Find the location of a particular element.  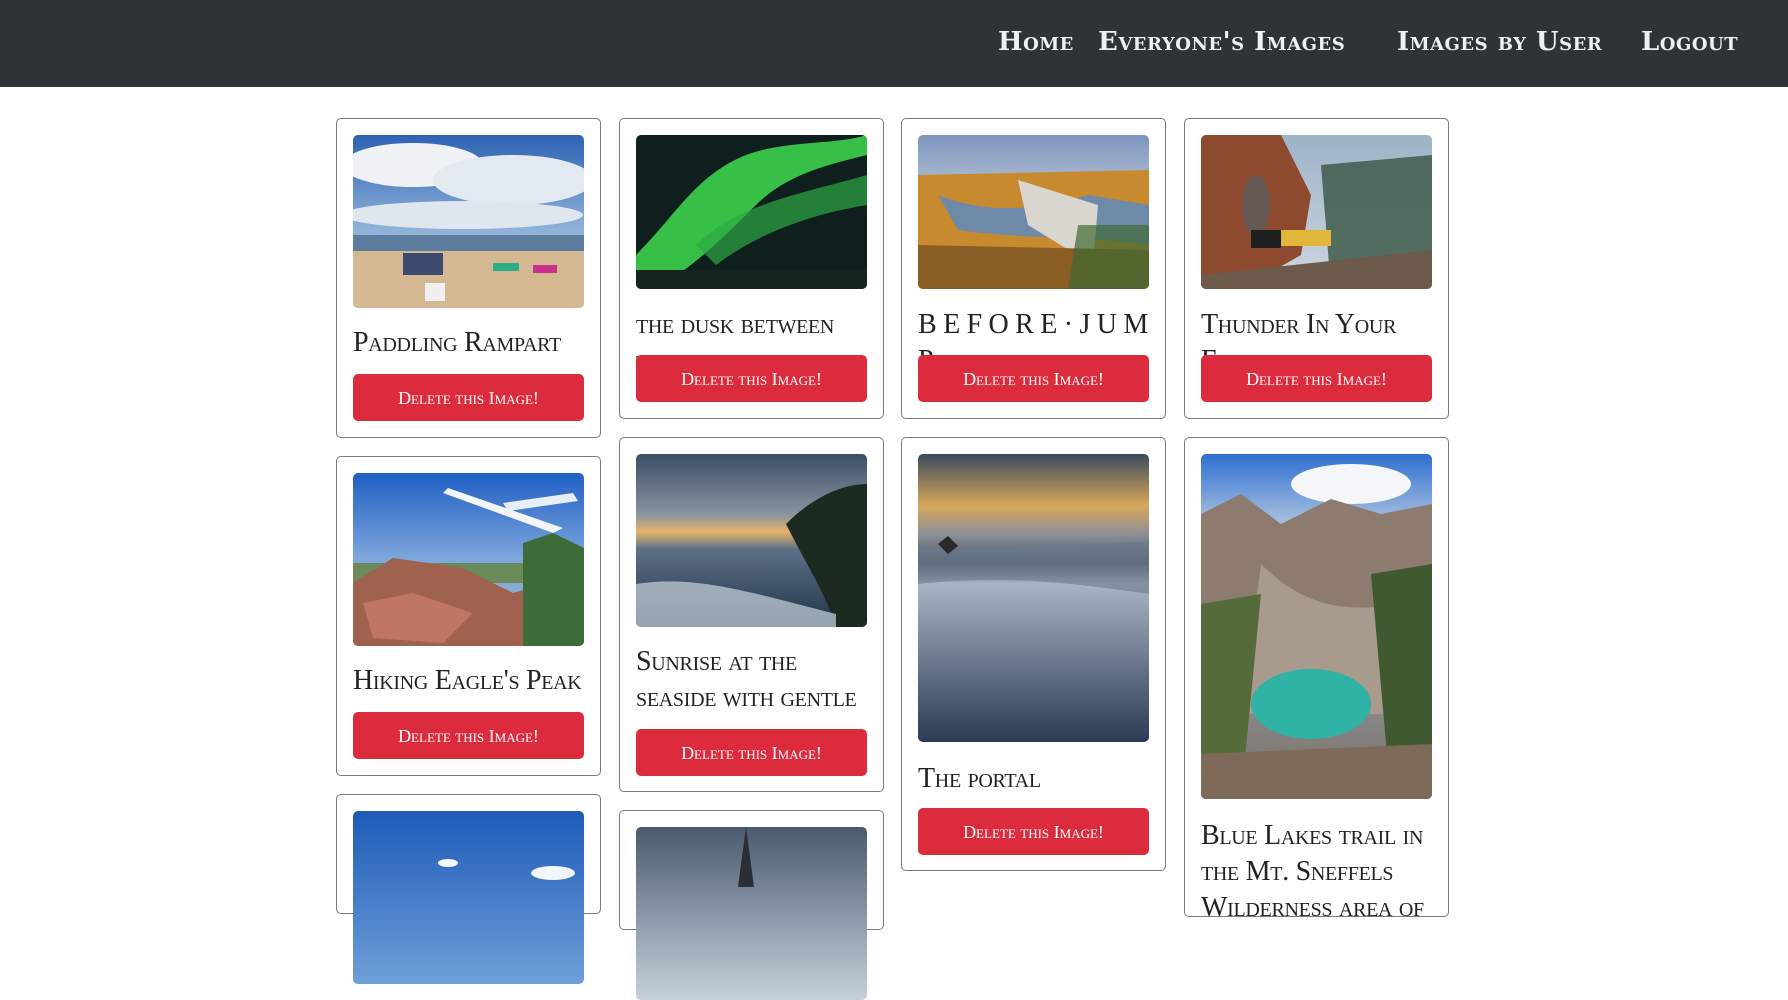

card-title: Paddling Rampart is located at coordinates (457, 342).